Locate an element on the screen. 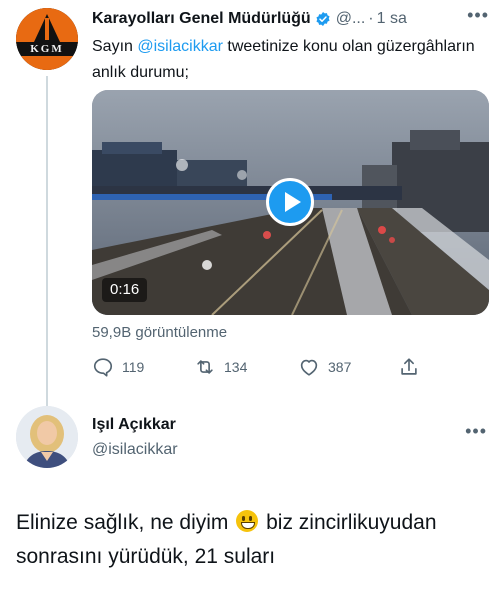 The image size is (499, 612). like-button: 387 is located at coordinates (324, 367).